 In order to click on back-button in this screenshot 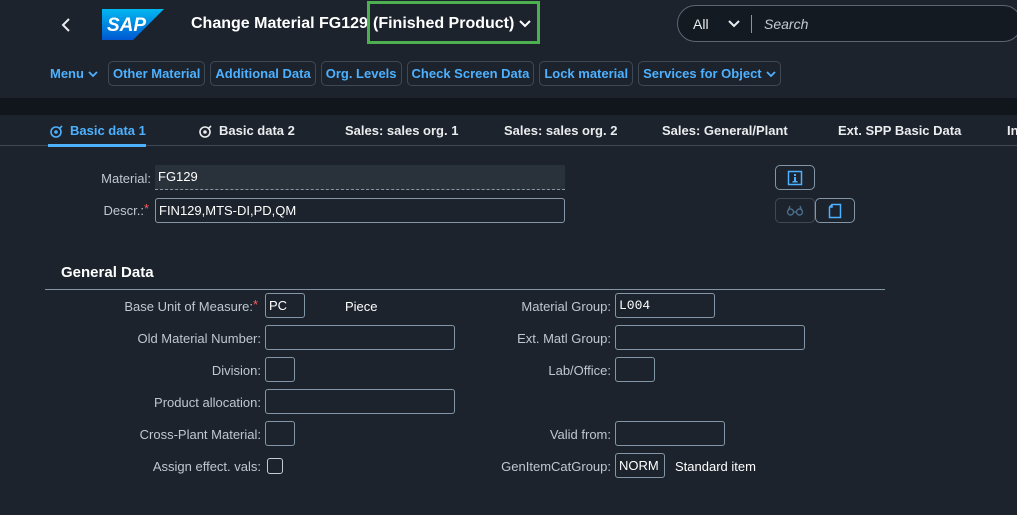, I will do `click(67, 25)`.